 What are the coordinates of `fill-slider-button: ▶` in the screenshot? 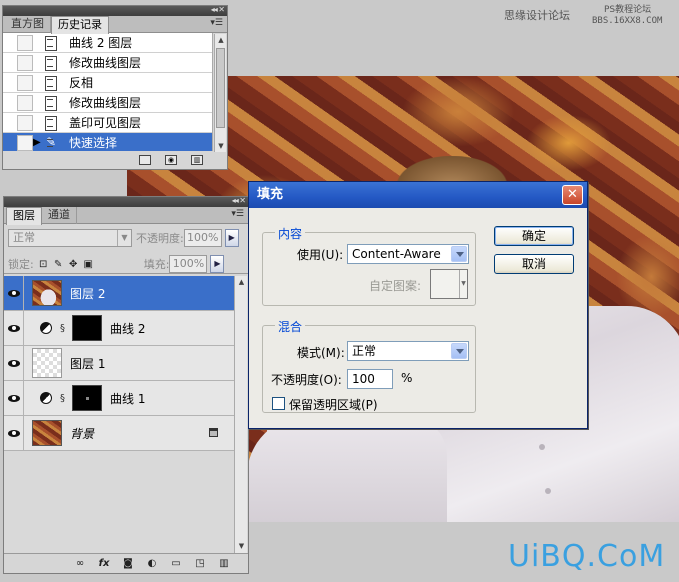 It's located at (217, 264).